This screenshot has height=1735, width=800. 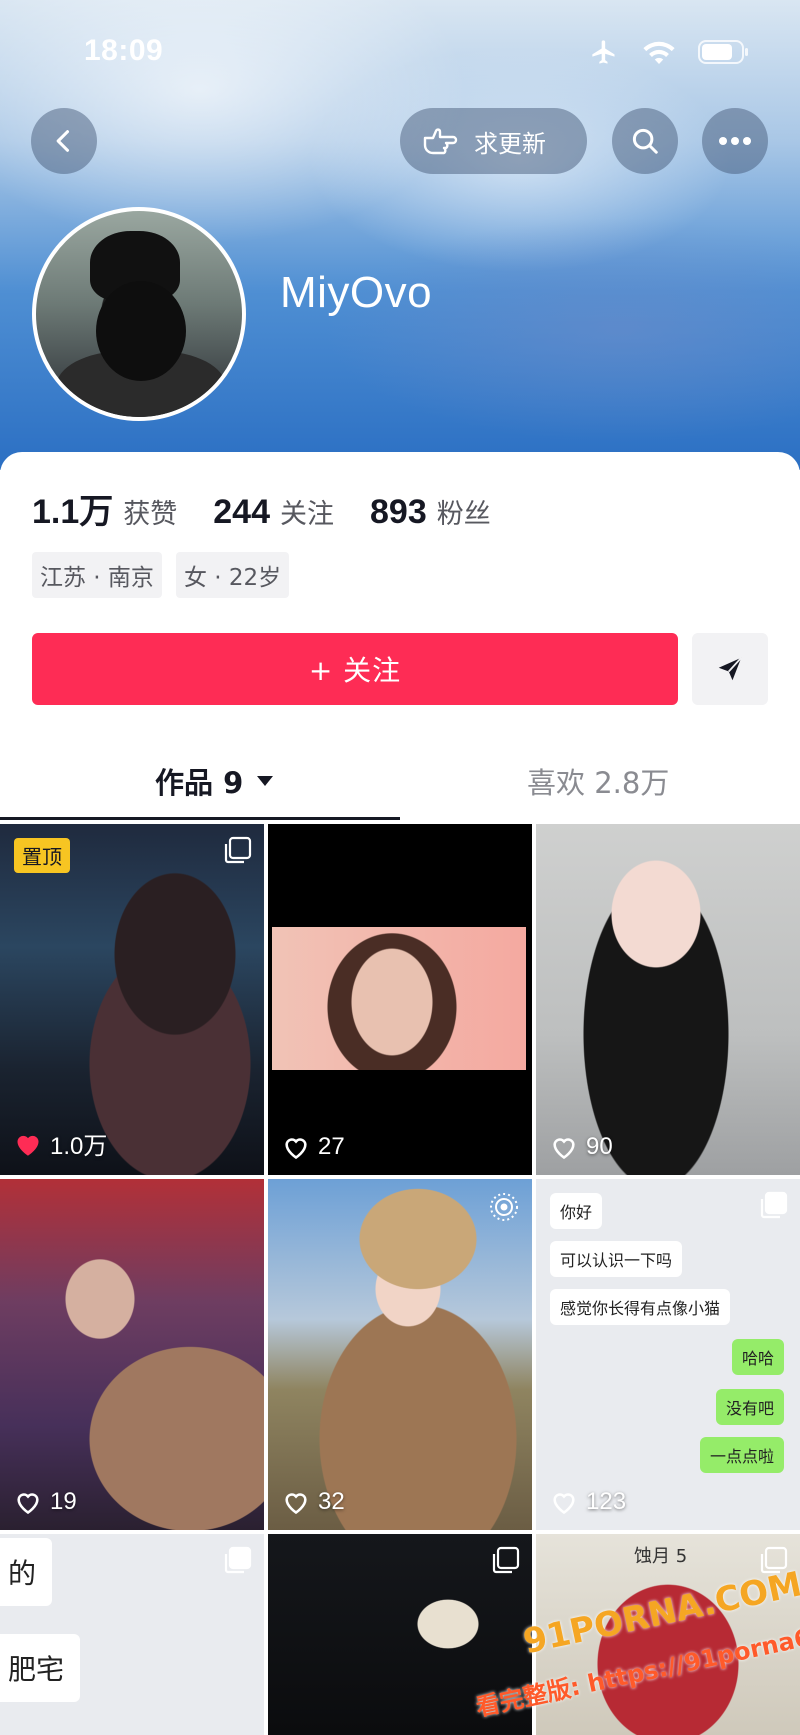 What do you see at coordinates (132, 1634) in the screenshot?
I see `post-thumbnail: 的 肥宅` at bounding box center [132, 1634].